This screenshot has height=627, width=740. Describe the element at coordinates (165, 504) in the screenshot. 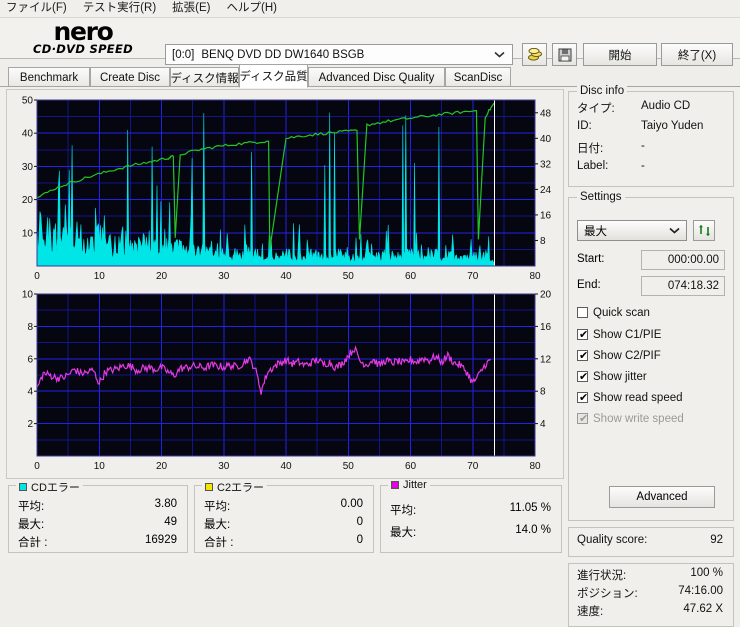

I see `c1-avg-value: 3.80` at that location.